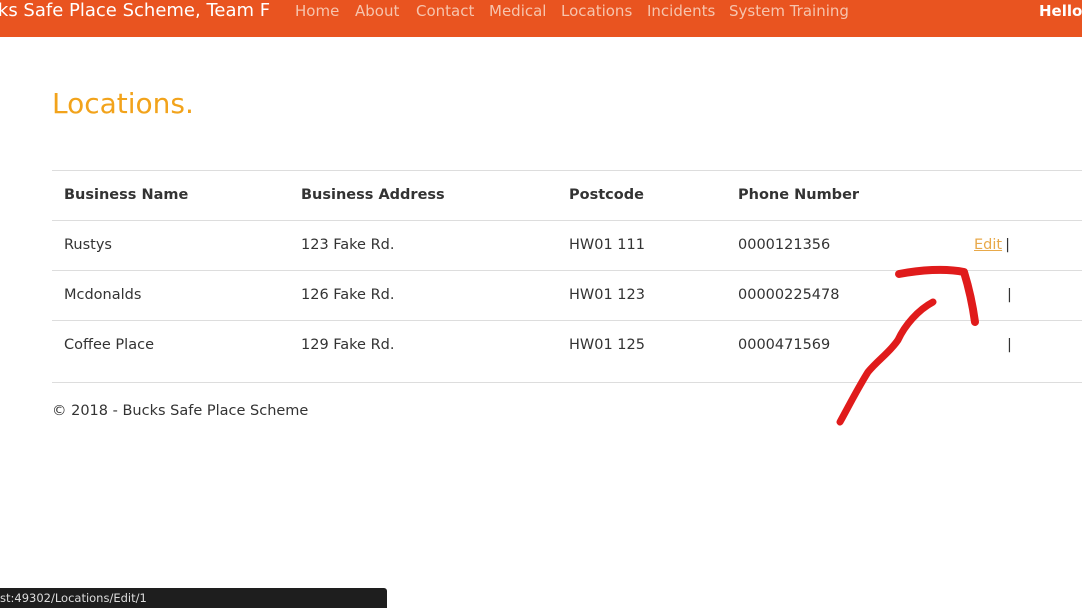 The width and height of the screenshot is (1082, 608). Describe the element at coordinates (988, 245) in the screenshot. I see `edit-link: Edit` at that location.